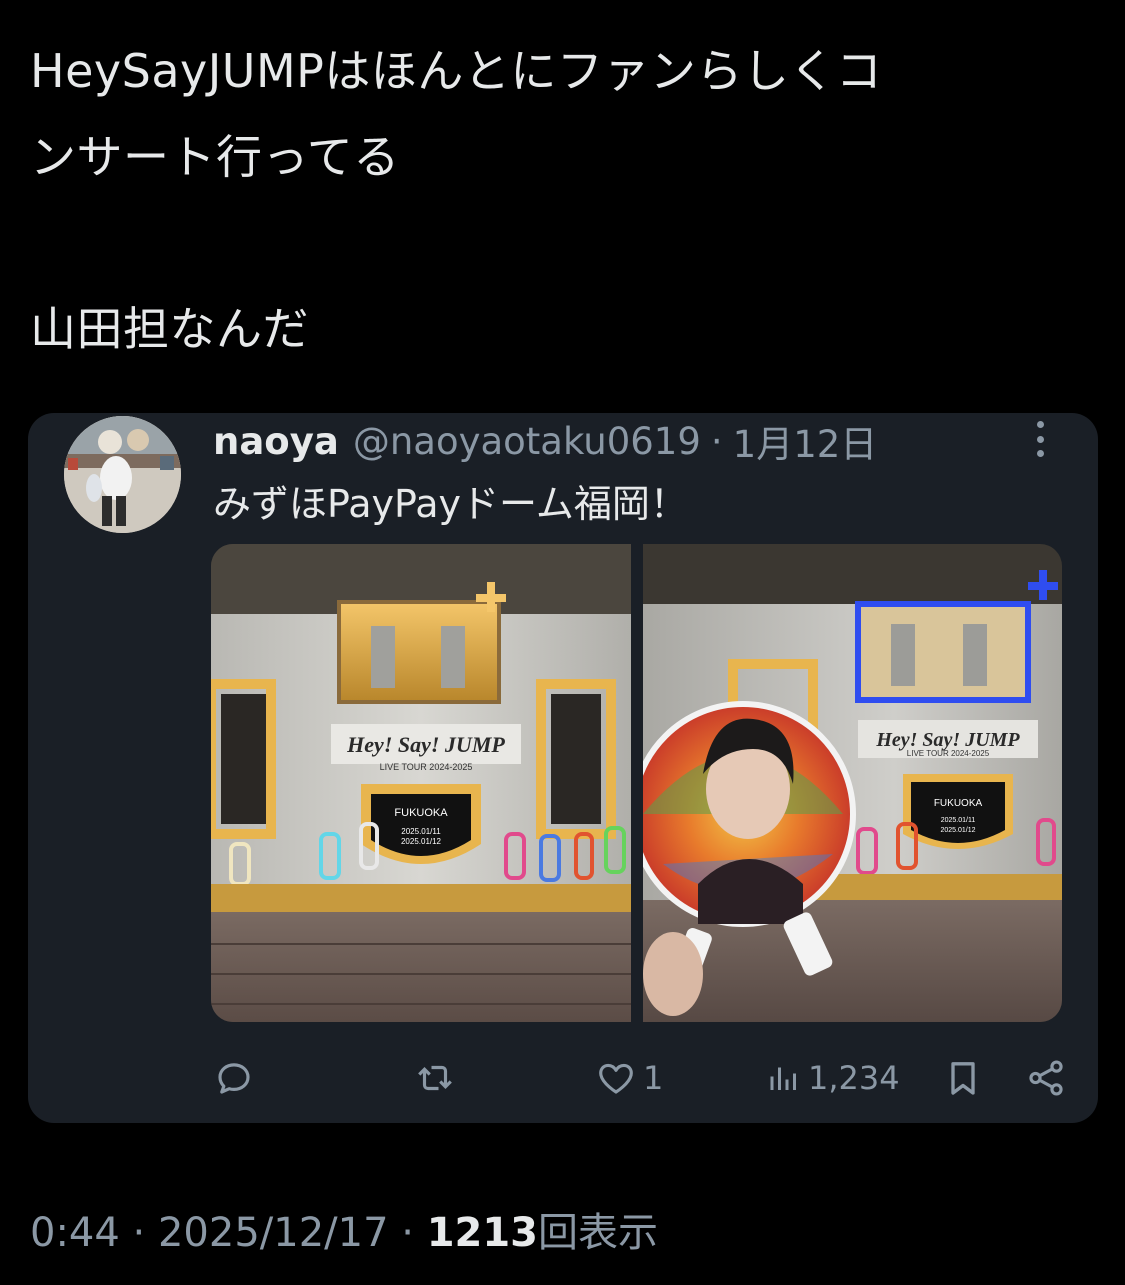 This screenshot has width=1125, height=1285. What do you see at coordinates (783, 1078) in the screenshot?
I see `views-chart-icon` at bounding box center [783, 1078].